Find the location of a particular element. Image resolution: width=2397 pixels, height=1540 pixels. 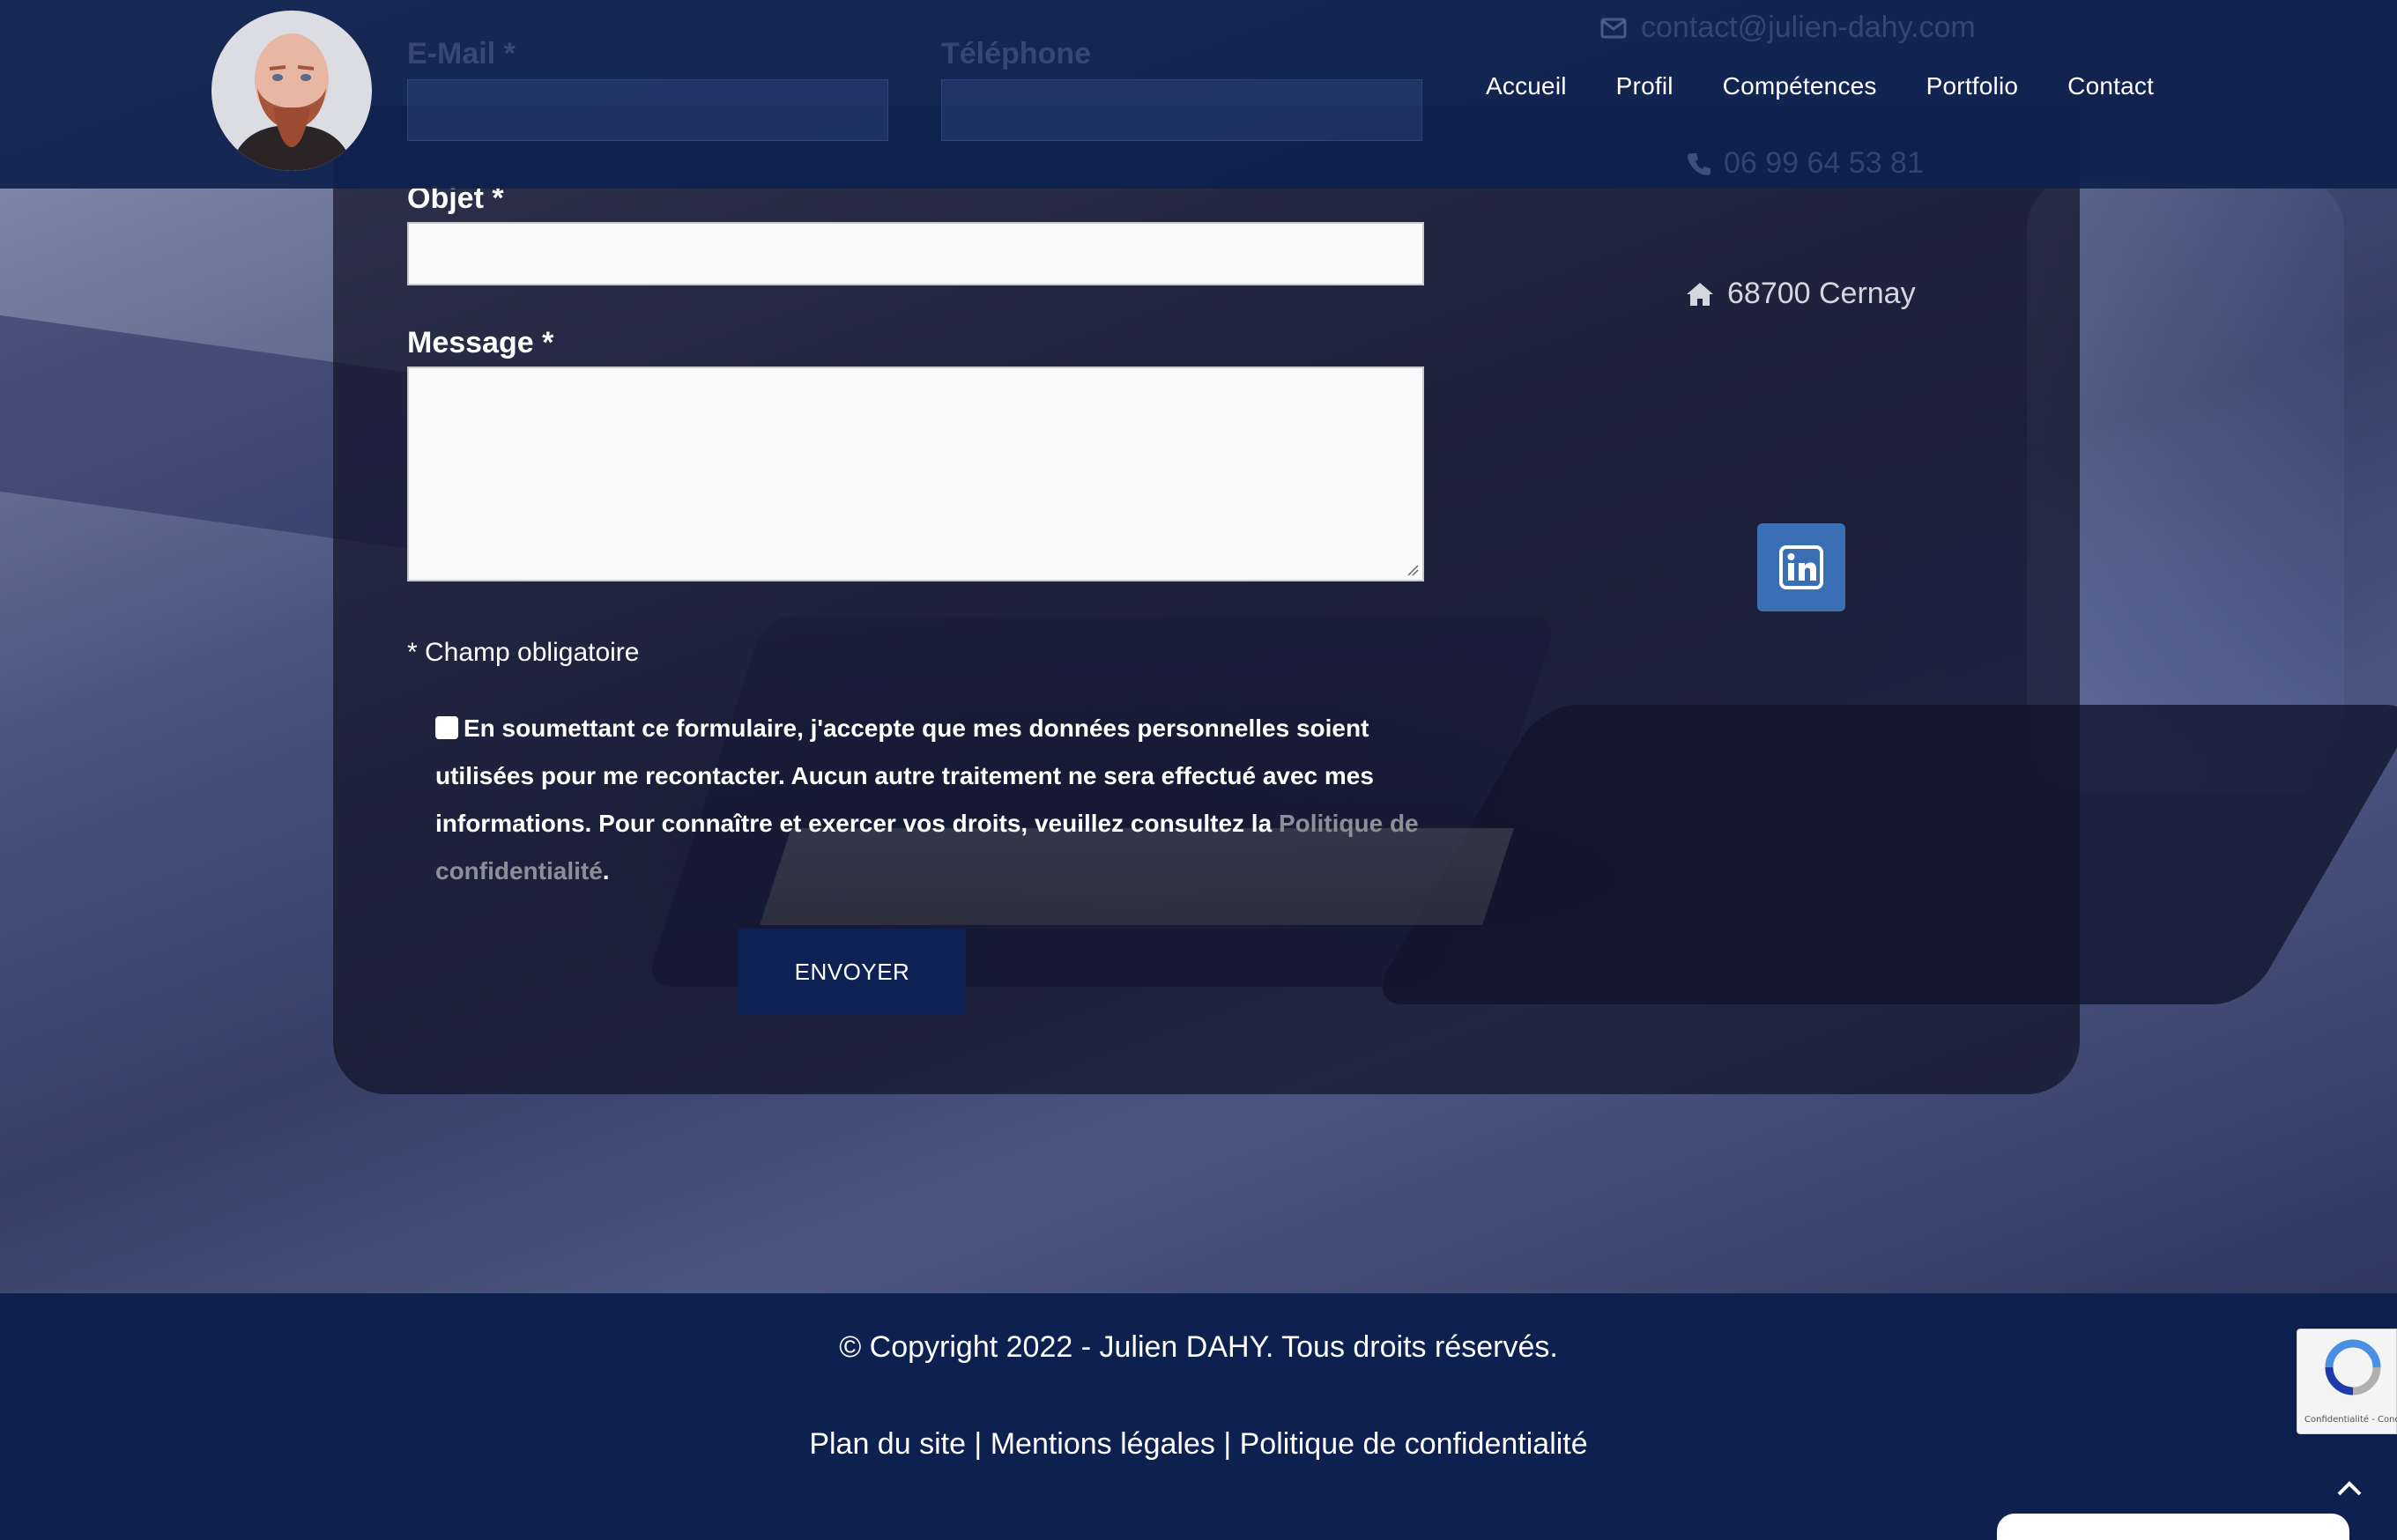

scroll-to-top-icon is located at coordinates (2349, 1489).